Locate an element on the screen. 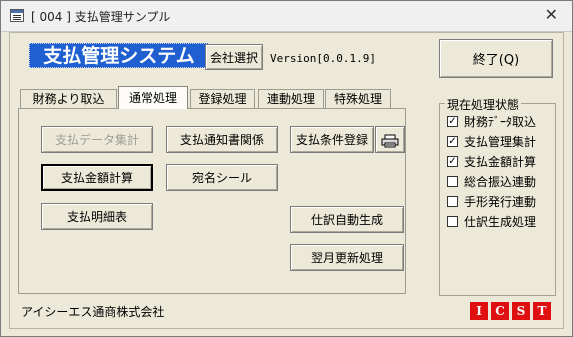 This screenshot has height=337, width=573. tab-registration: 登録処理 is located at coordinates (222, 98).